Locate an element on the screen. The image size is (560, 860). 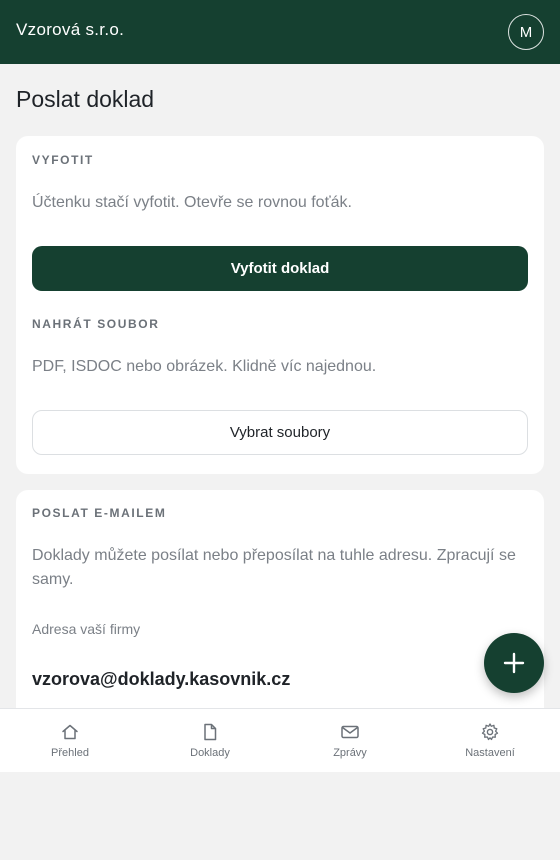
address-label: Adresa vaší firmy is located at coordinates (86, 629).